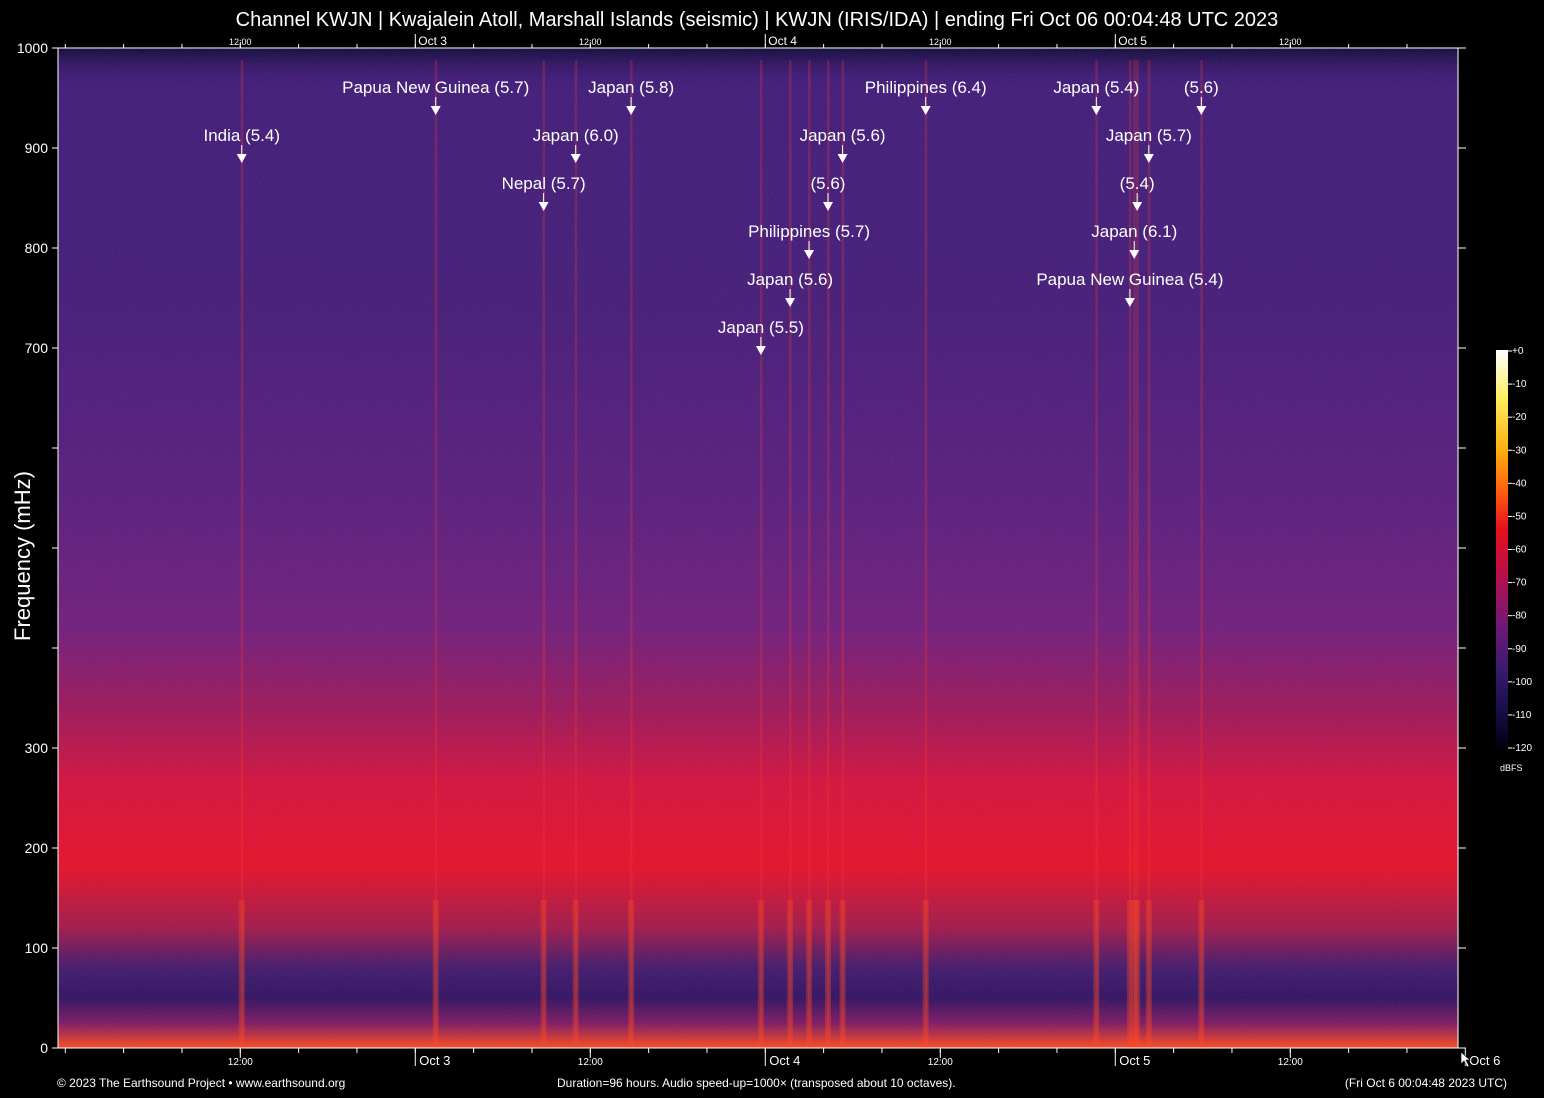 The height and width of the screenshot is (1098, 1544). I want to click on end-time-text: (Fri Oct 6 00:04:48 2023 UTC), so click(1425, 1083).